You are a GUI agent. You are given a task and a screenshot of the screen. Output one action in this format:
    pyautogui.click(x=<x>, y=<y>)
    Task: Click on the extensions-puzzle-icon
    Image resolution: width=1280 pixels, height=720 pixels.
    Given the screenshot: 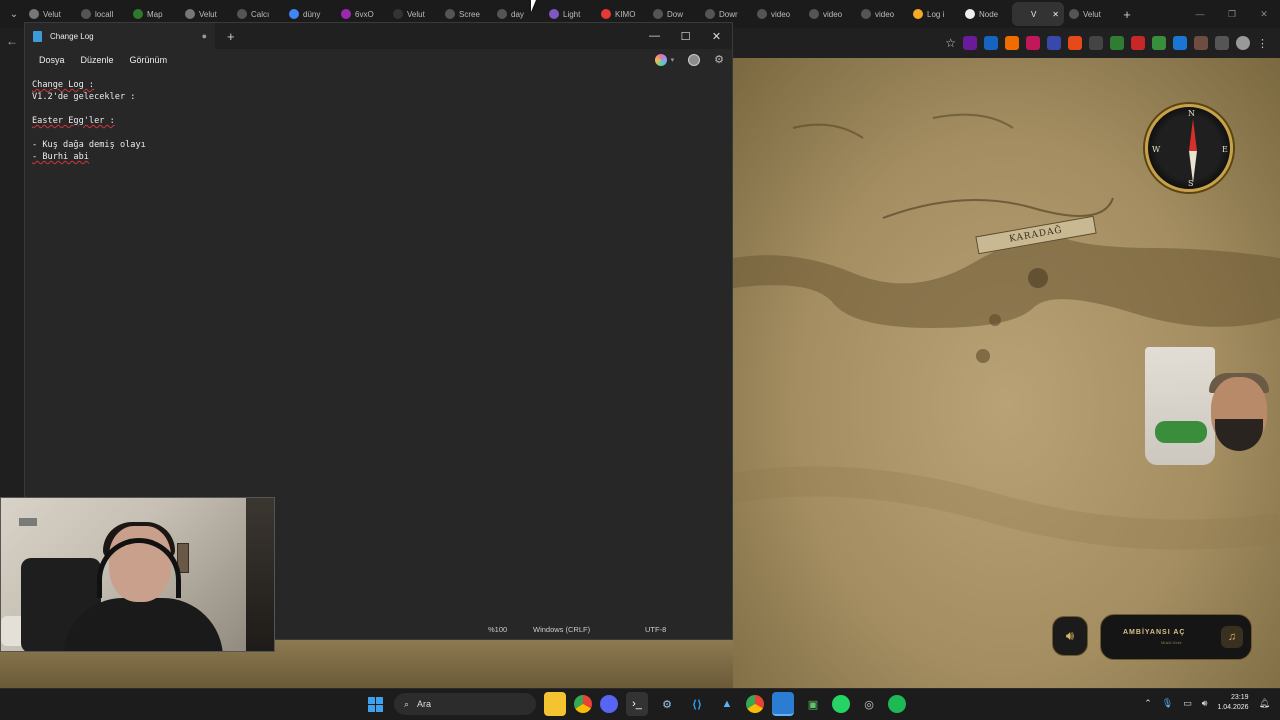 What is the action you would take?
    pyautogui.click(x=1222, y=43)
    